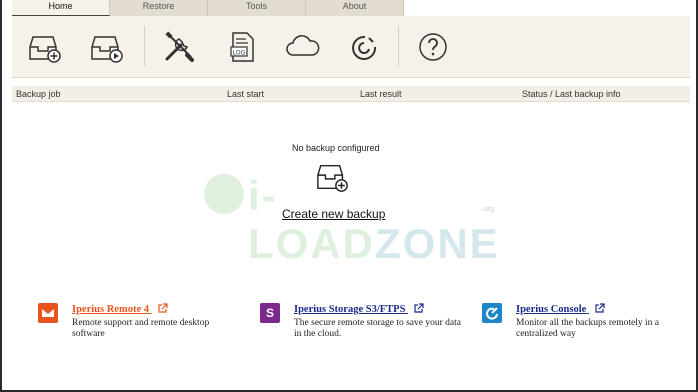  I want to click on watermark-circle, so click(224, 194).